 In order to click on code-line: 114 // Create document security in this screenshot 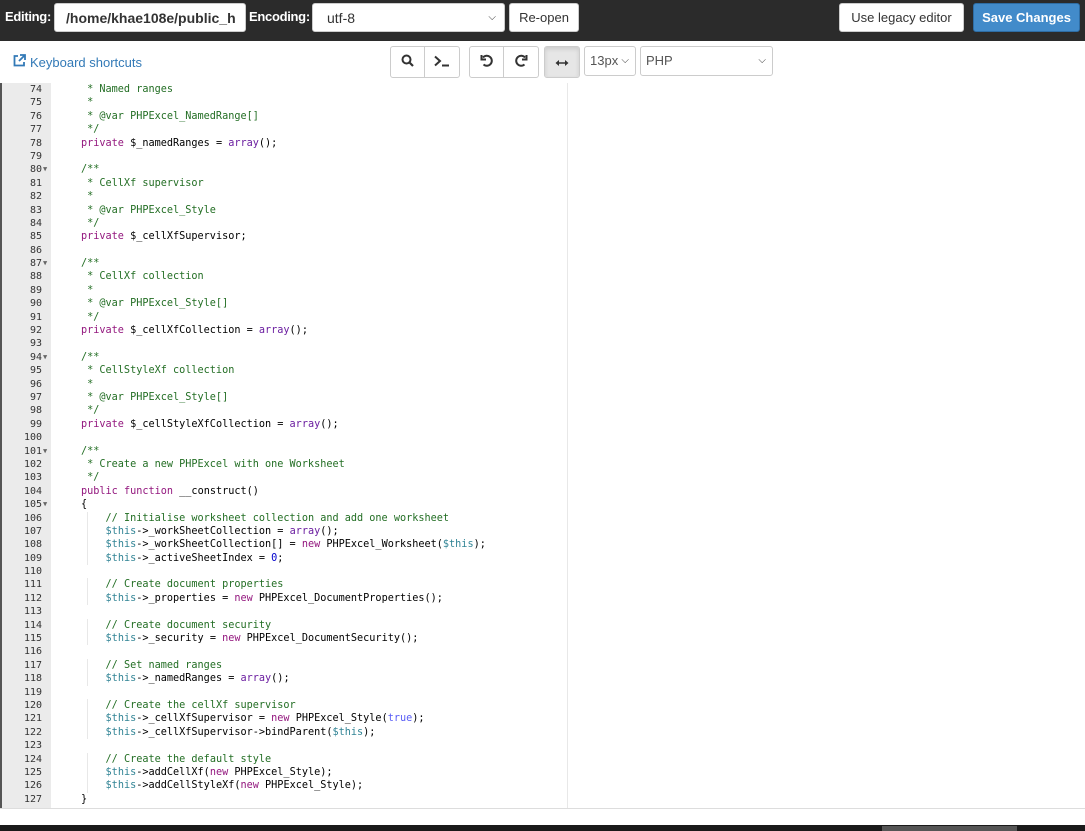, I will do `click(543, 625)`.